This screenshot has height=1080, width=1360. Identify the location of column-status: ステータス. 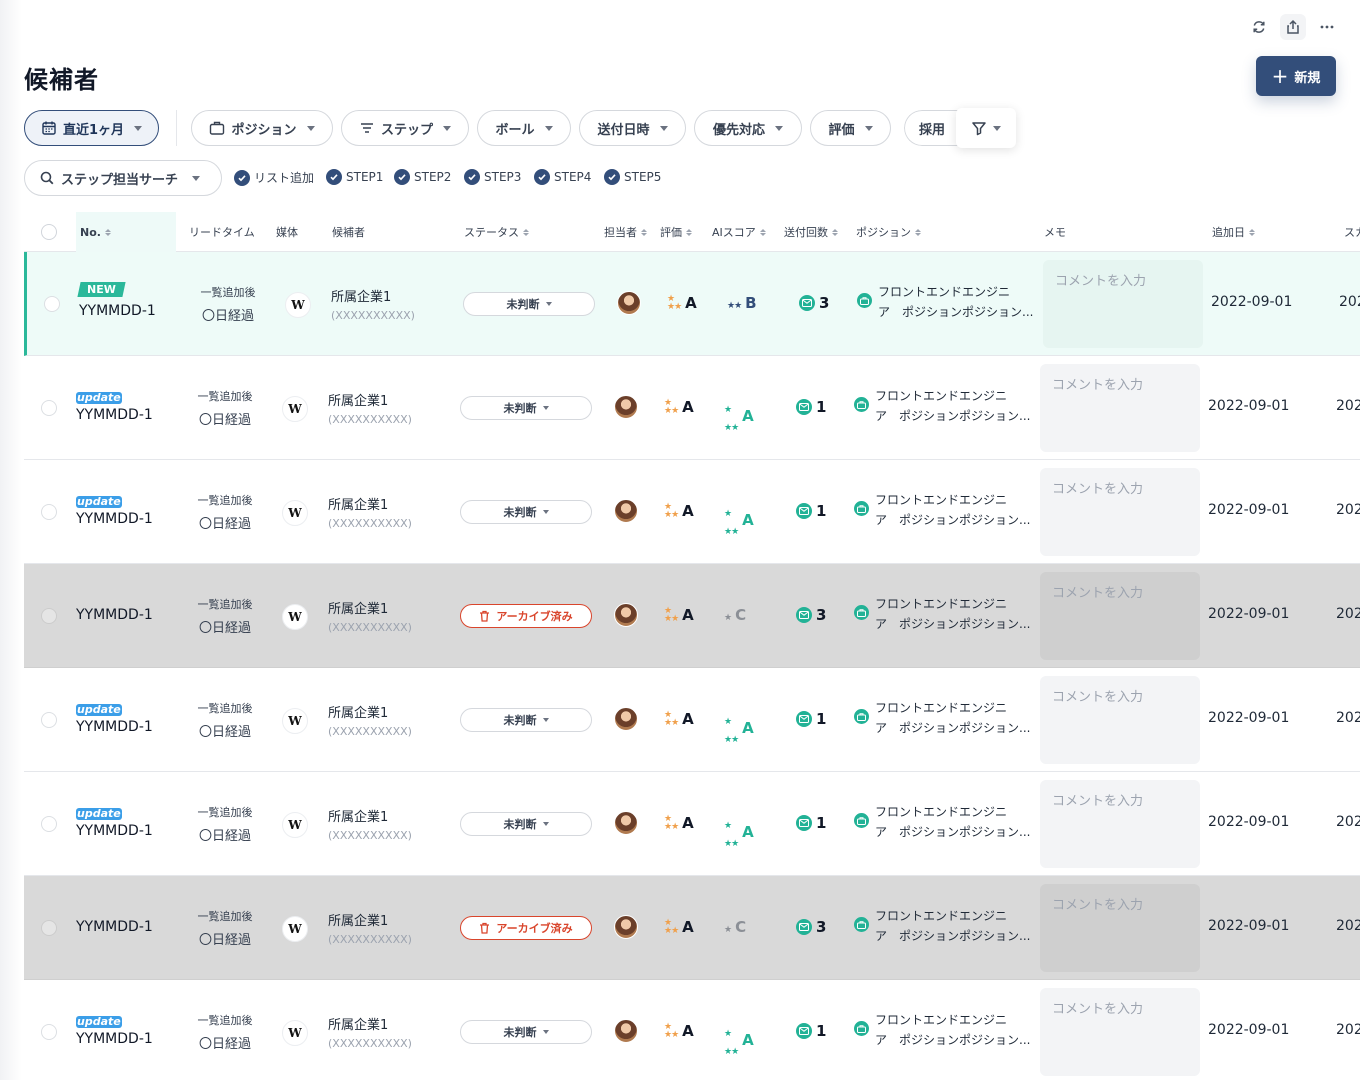
(496, 232).